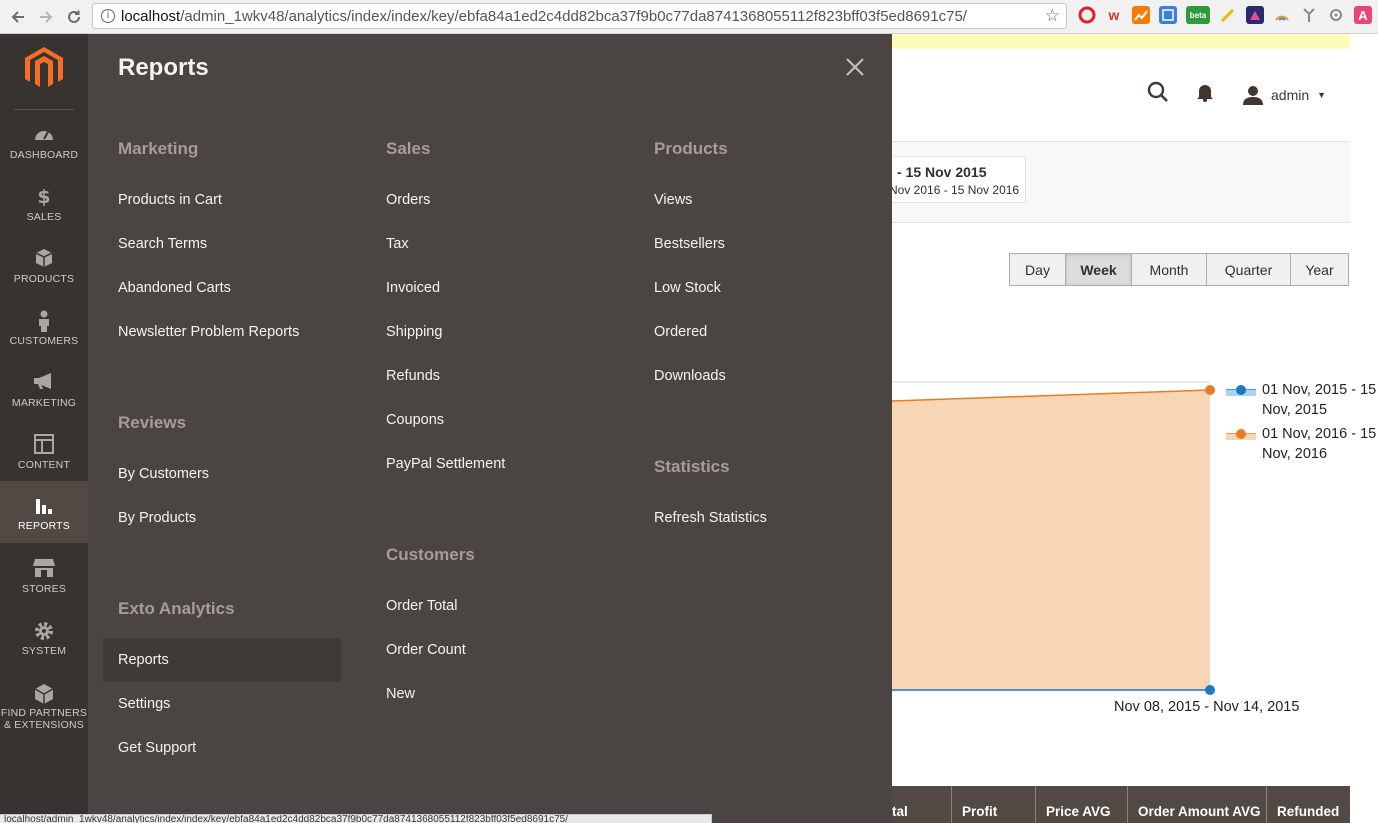  I want to click on th-price-avg: Price AVG, so click(1081, 804).